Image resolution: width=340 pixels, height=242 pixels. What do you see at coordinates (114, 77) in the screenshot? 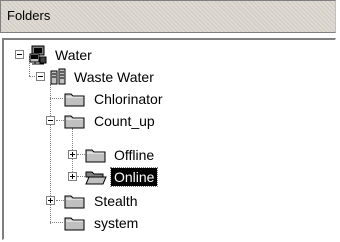
I see `tree-item-label: Waste Water` at bounding box center [114, 77].